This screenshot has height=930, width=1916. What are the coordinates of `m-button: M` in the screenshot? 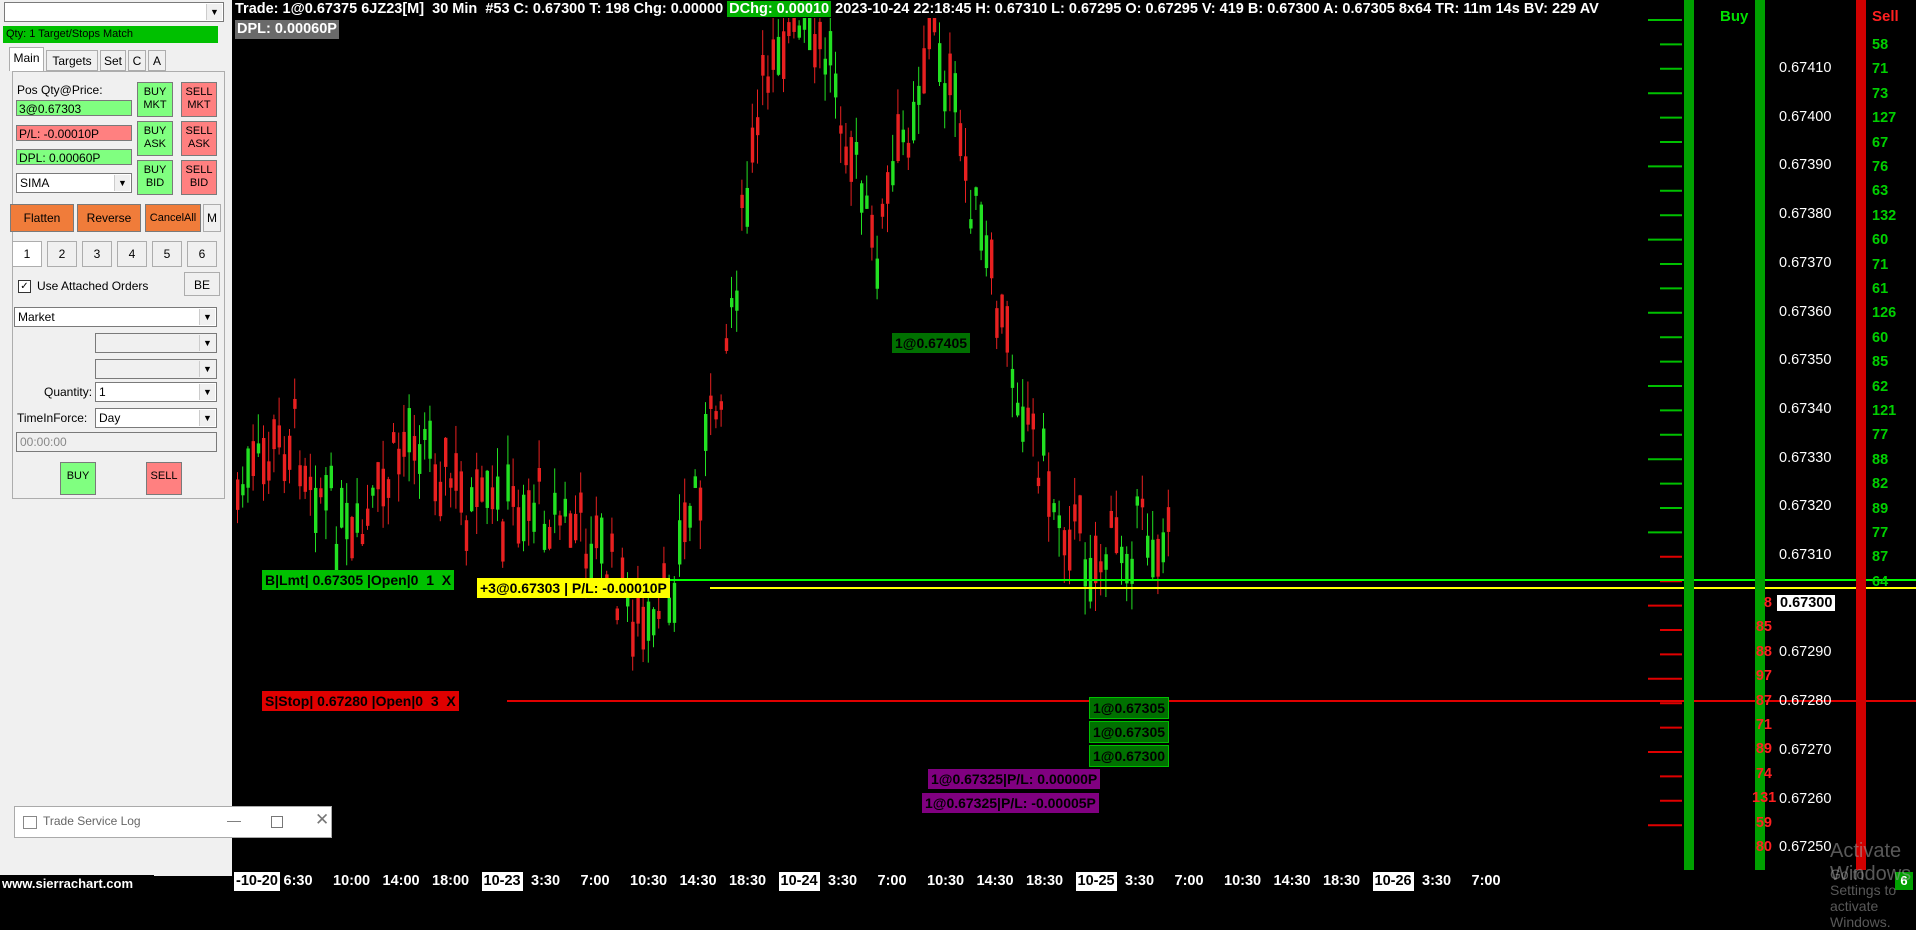 It's located at (212, 218).